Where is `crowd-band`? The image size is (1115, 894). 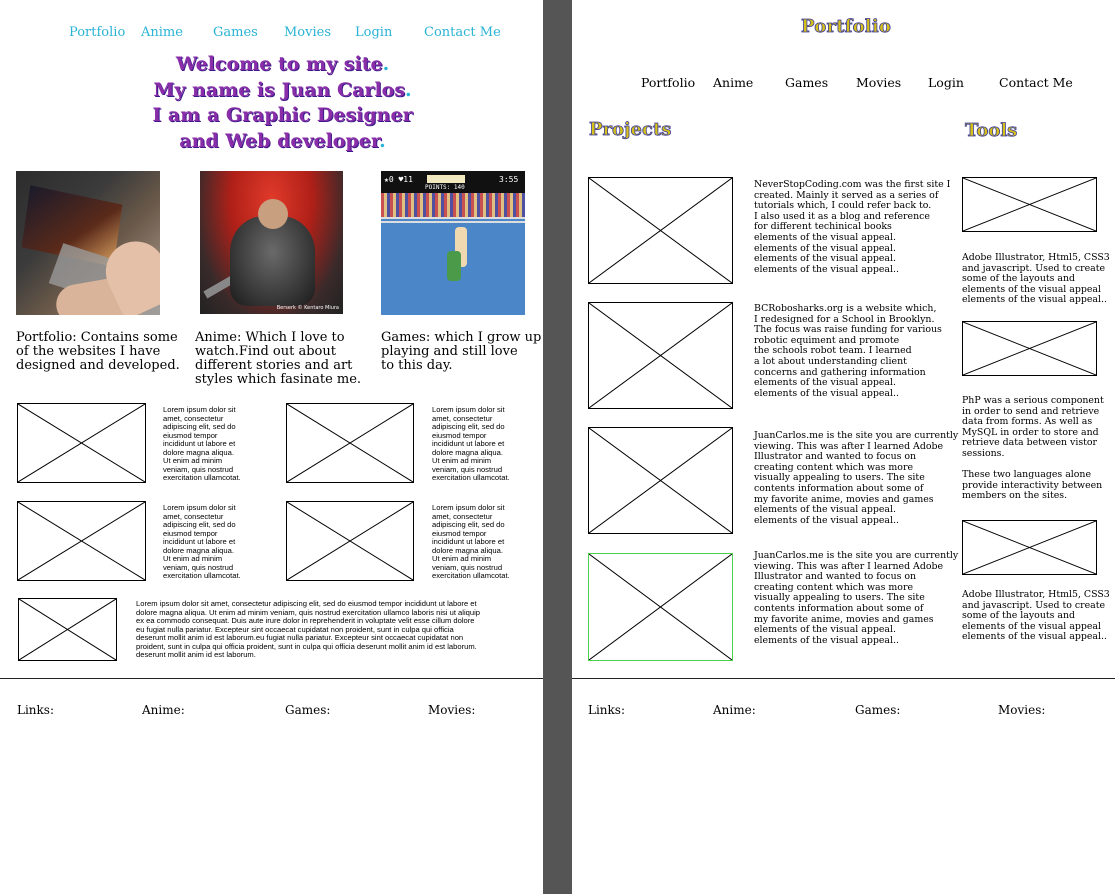 crowd-band is located at coordinates (453, 205).